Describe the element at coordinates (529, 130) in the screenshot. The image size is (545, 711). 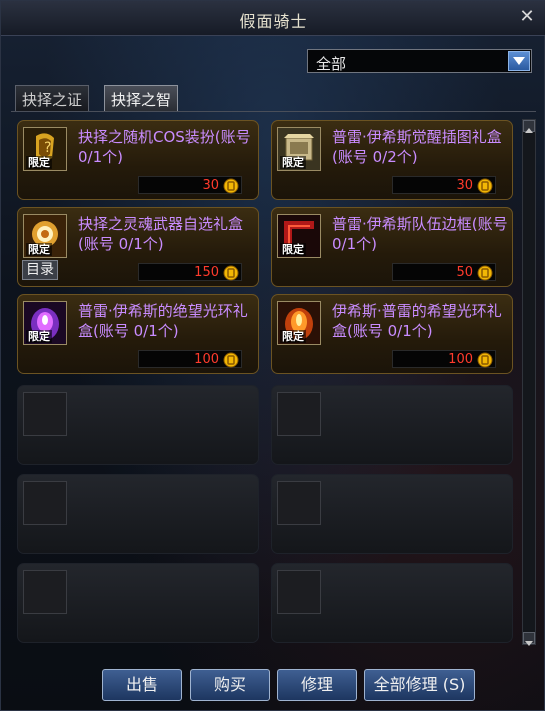
I see `chevron-up-icon` at that location.